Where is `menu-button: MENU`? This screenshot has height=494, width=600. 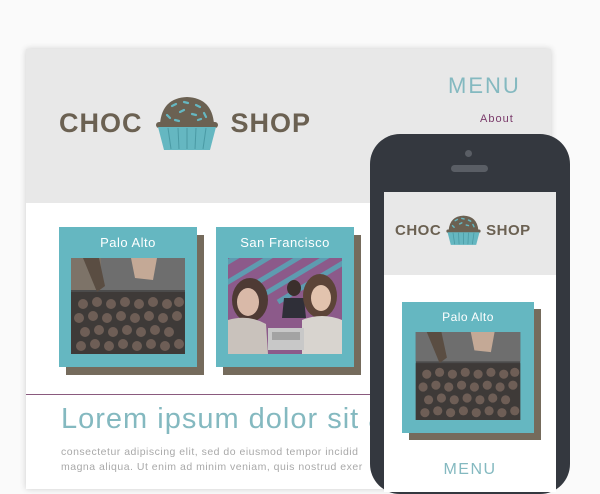
menu-button: MENU is located at coordinates (484, 86).